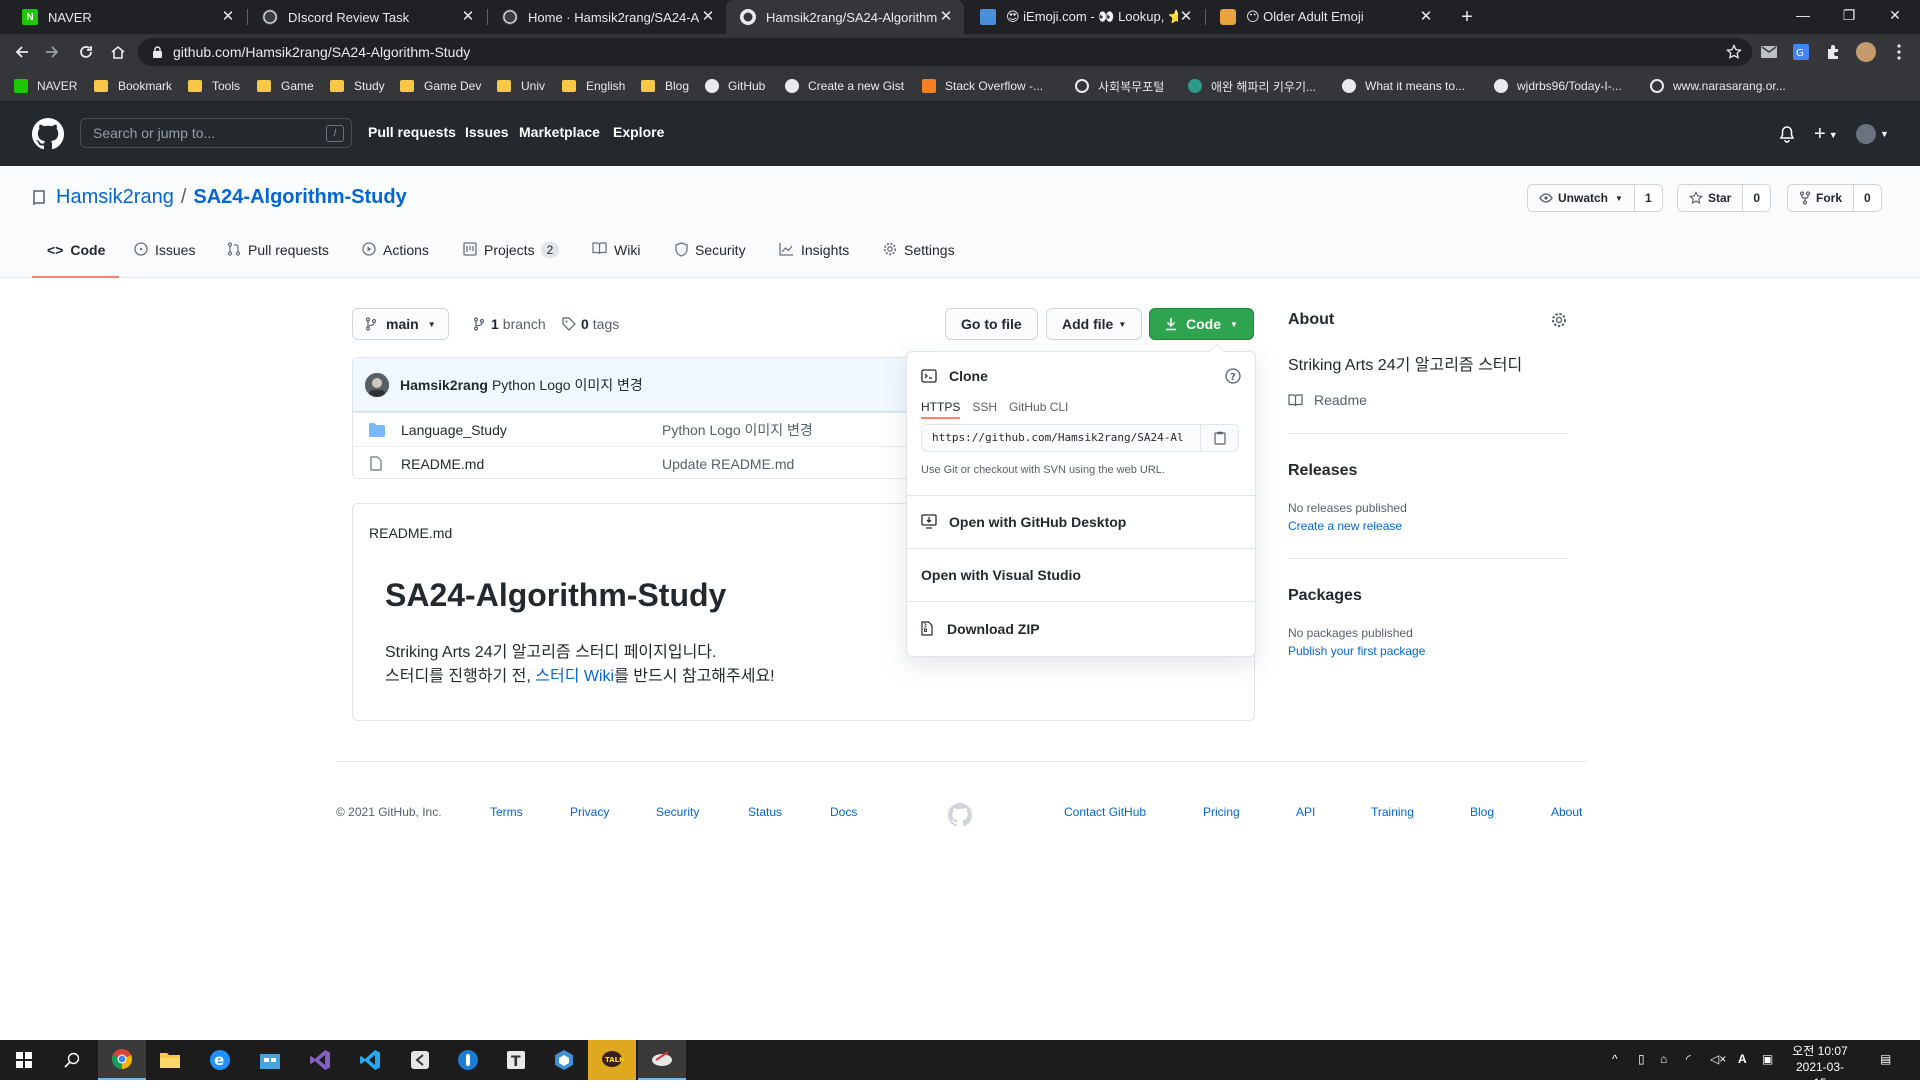  I want to click on github-logo-icon, so click(48, 134).